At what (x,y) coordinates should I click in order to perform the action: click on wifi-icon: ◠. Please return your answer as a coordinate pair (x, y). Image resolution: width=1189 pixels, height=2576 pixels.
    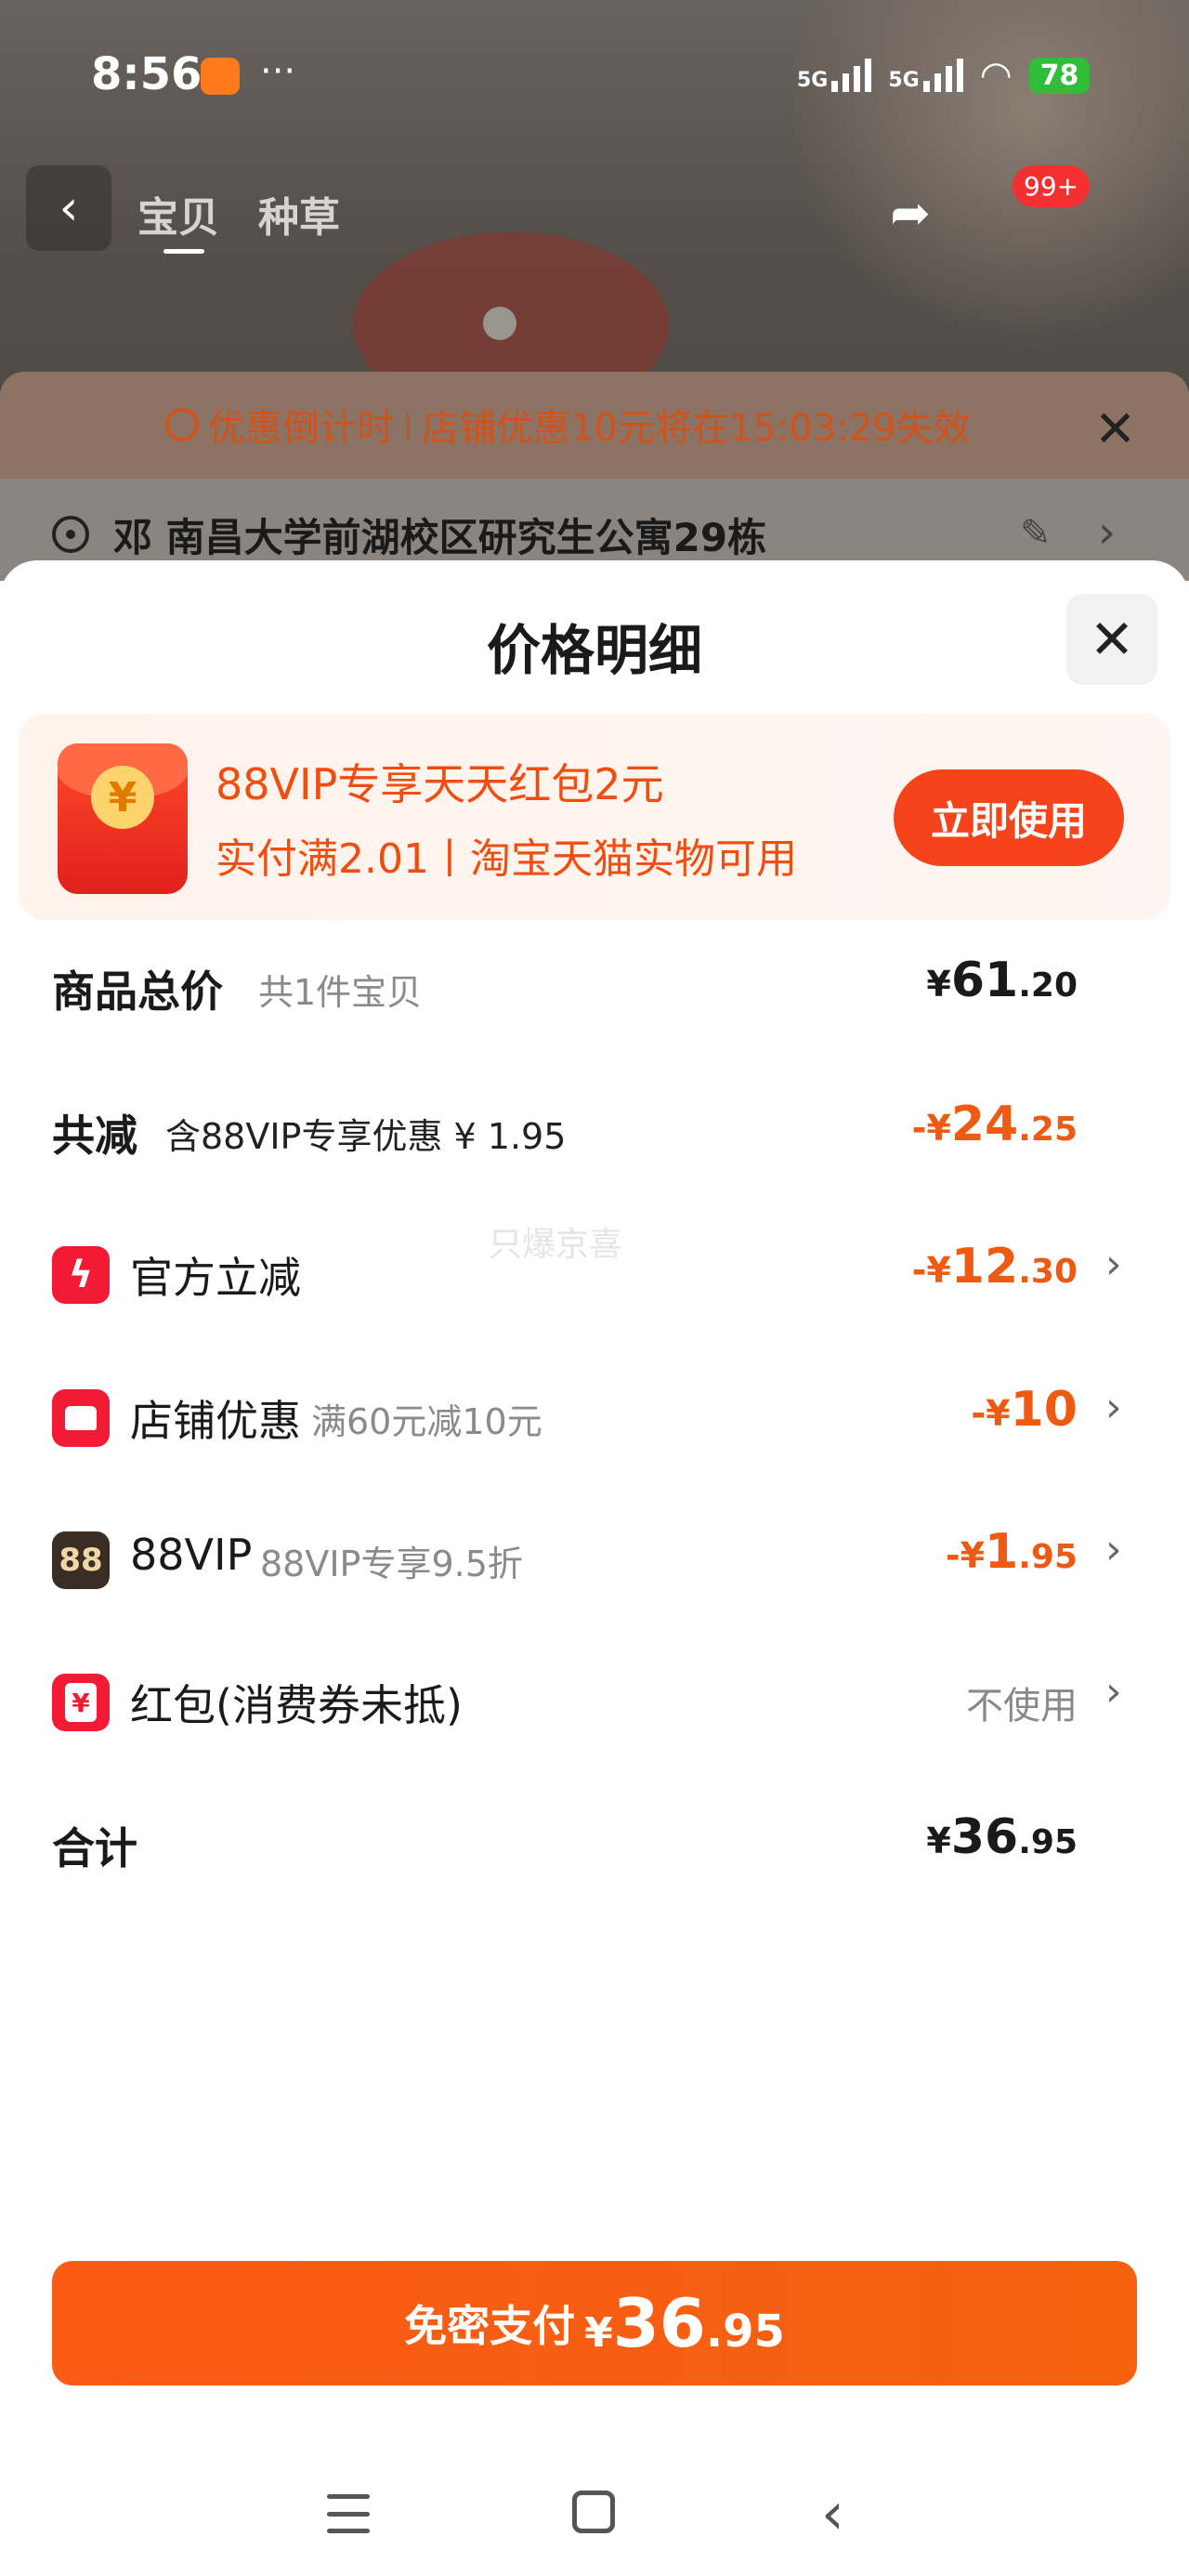
    Looking at the image, I should click on (996, 75).